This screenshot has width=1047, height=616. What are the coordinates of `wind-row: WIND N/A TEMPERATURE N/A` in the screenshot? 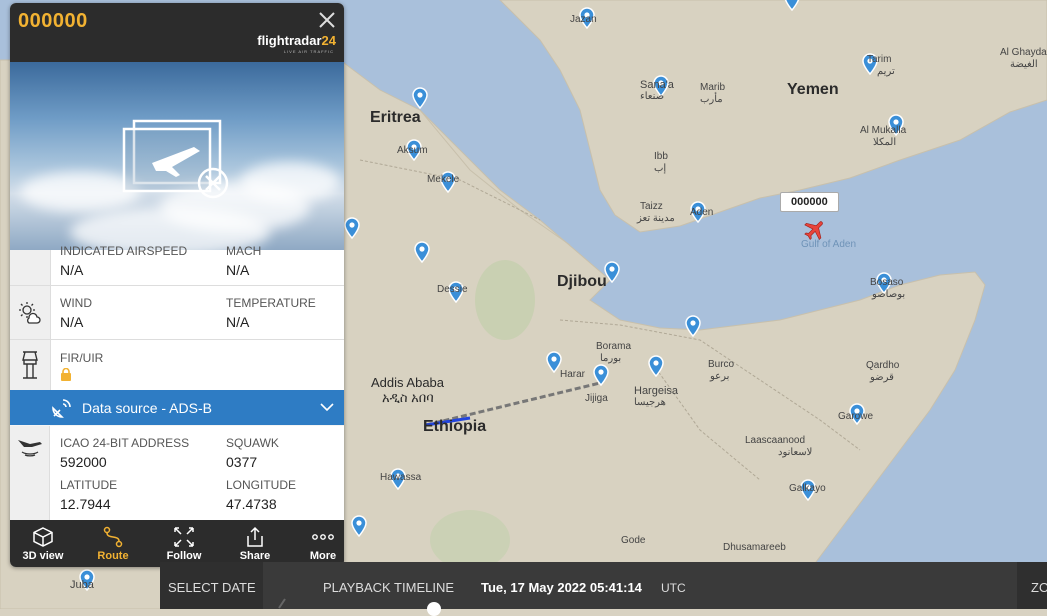 It's located at (177, 313).